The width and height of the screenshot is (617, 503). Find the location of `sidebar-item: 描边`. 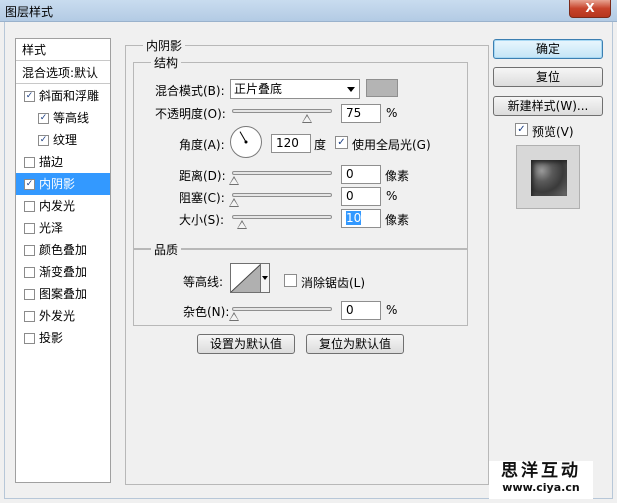

sidebar-item: 描边 is located at coordinates (63, 162).